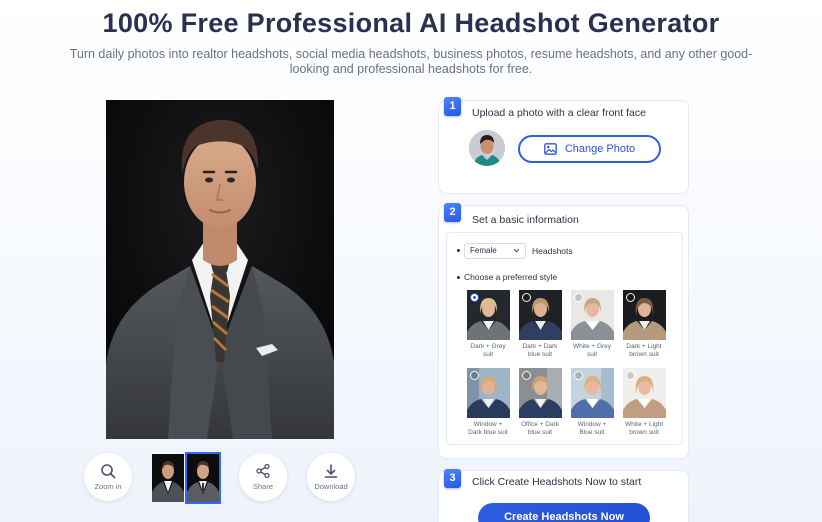 The height and width of the screenshot is (522, 822). What do you see at coordinates (552, 251) in the screenshot?
I see `gender-suffix-label: Headshots` at bounding box center [552, 251].